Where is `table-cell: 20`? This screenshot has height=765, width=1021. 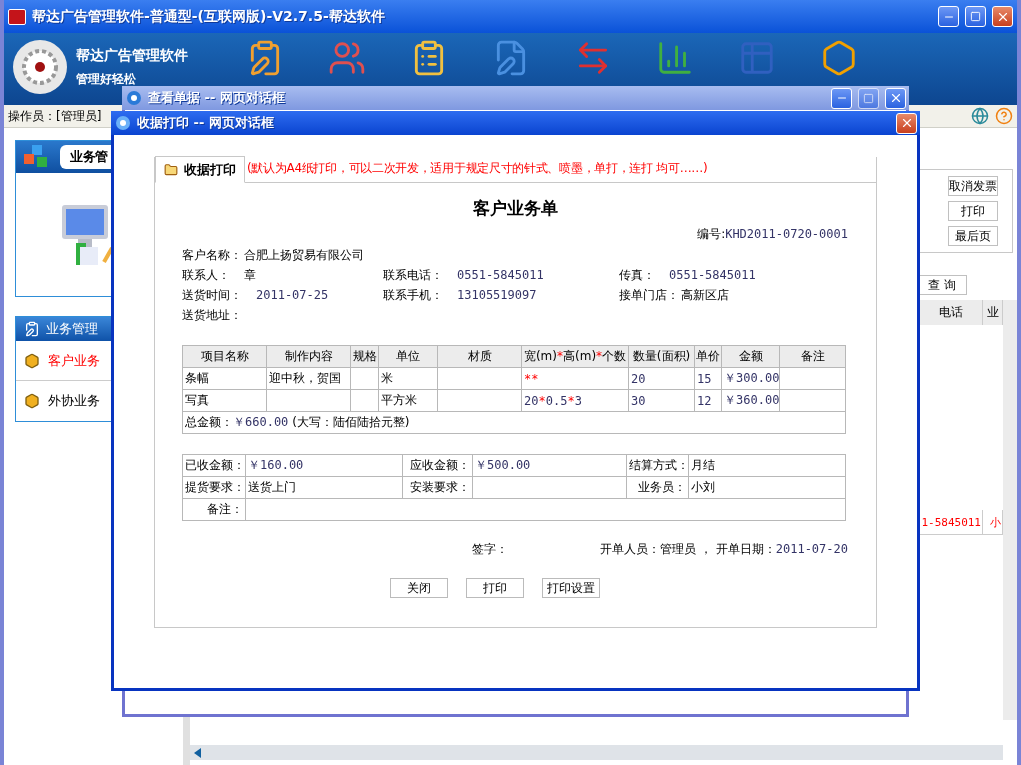 table-cell: 20 is located at coordinates (661, 378).